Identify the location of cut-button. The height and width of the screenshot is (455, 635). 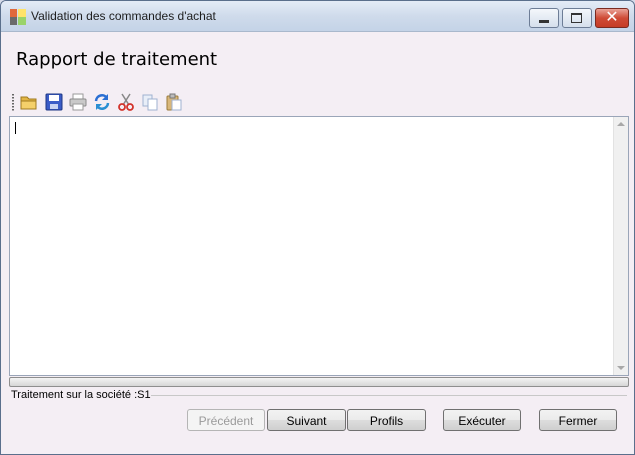
(126, 102).